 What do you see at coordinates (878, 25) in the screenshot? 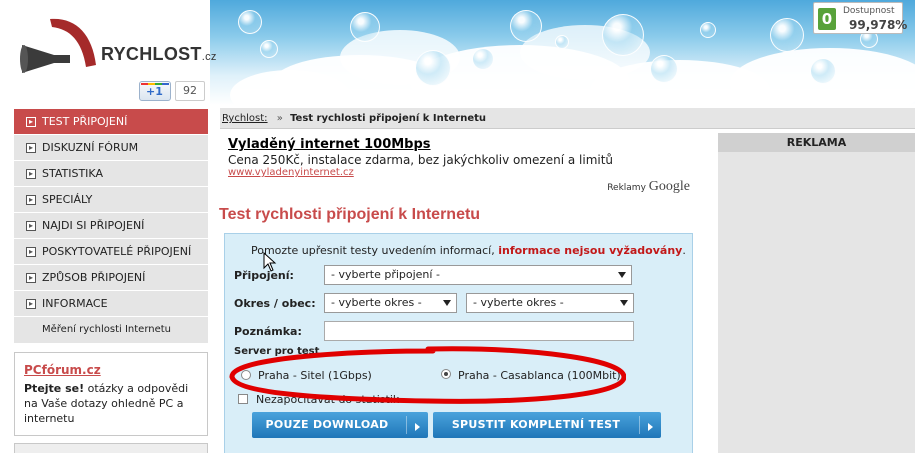
I see `uptime-value: 99,978%` at bounding box center [878, 25].